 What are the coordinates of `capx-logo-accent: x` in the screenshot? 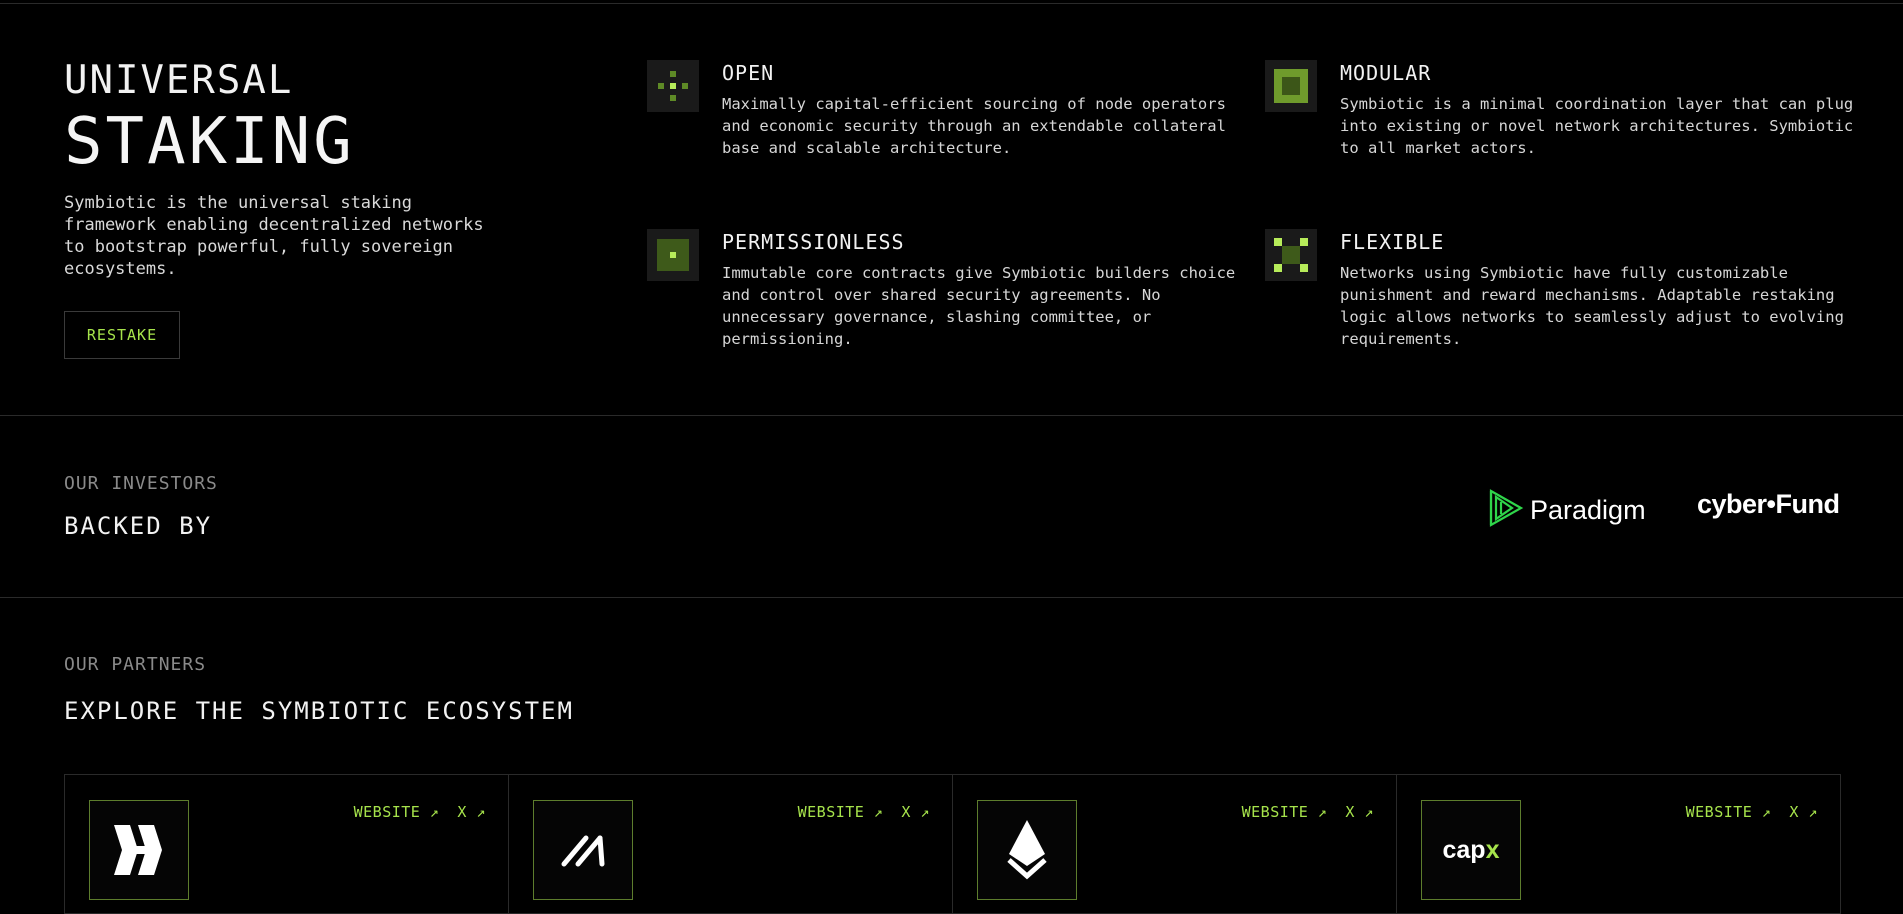 It's located at (1492, 849).